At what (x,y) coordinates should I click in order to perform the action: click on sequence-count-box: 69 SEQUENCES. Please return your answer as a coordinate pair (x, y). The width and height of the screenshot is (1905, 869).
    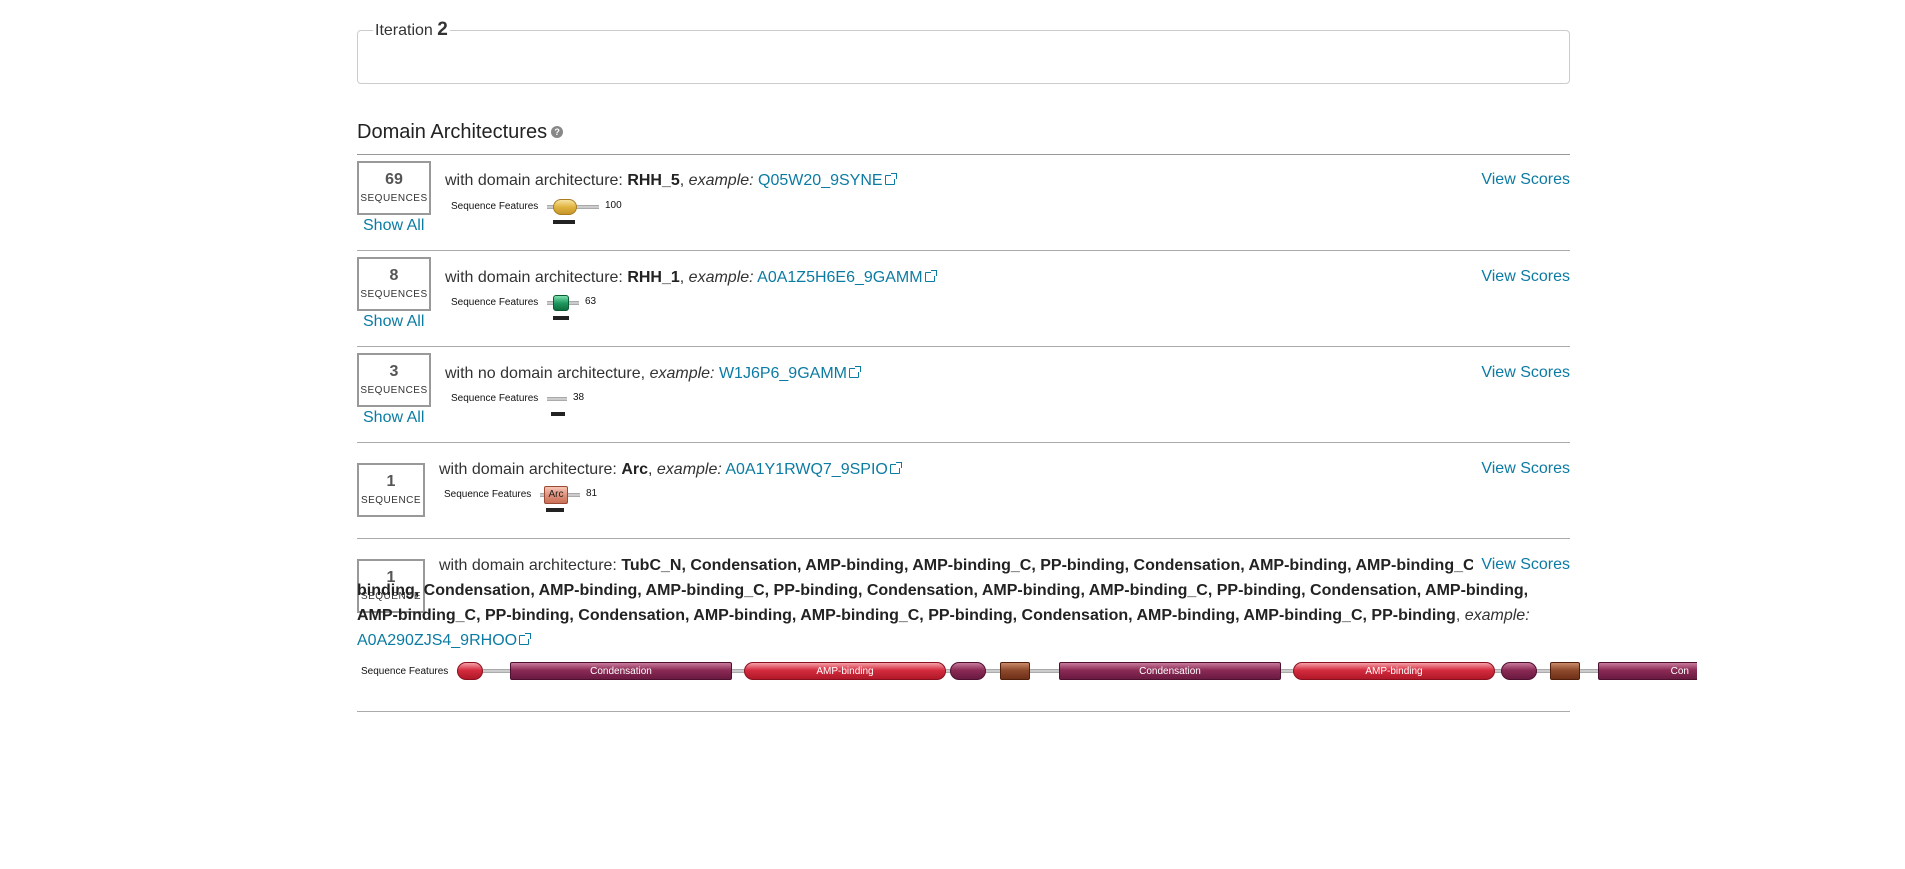
    Looking at the image, I should click on (394, 188).